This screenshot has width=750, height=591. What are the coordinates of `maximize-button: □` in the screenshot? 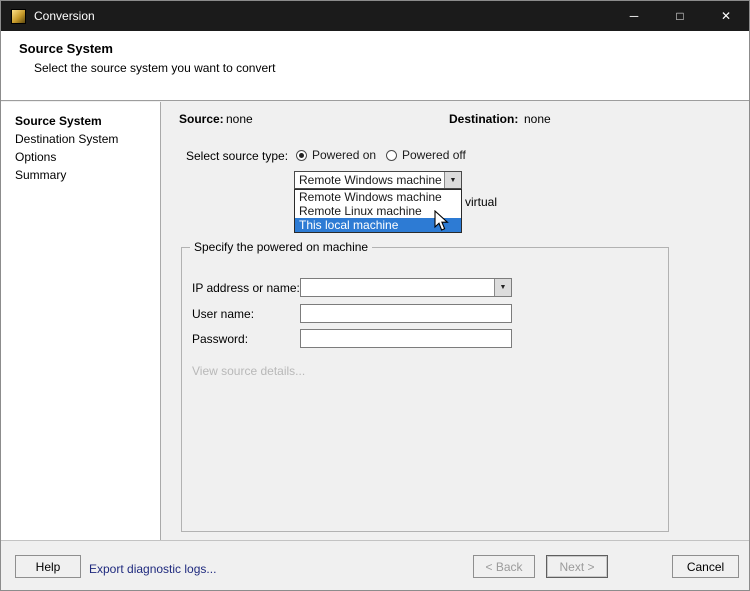 It's located at (680, 16).